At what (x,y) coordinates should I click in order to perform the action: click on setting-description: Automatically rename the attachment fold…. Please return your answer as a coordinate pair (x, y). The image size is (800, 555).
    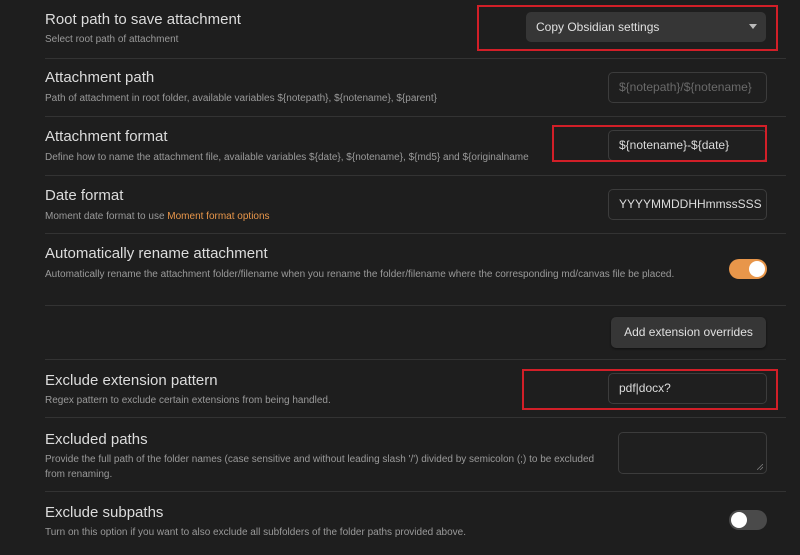
    Looking at the image, I should click on (360, 274).